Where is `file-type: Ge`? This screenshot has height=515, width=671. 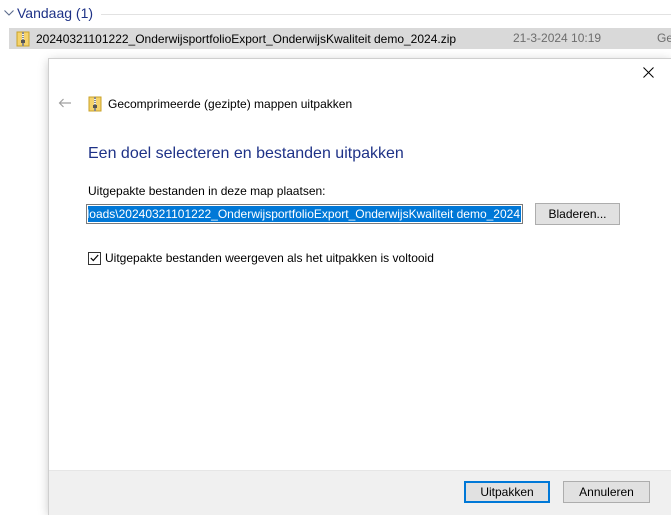 file-type: Ge is located at coordinates (664, 38).